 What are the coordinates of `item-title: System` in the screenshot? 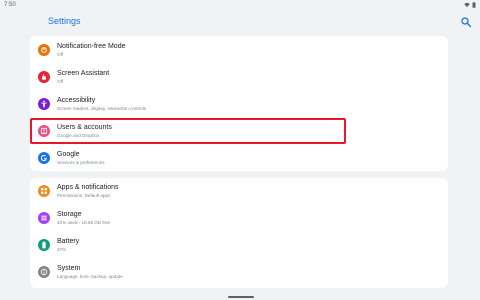 It's located at (69, 268).